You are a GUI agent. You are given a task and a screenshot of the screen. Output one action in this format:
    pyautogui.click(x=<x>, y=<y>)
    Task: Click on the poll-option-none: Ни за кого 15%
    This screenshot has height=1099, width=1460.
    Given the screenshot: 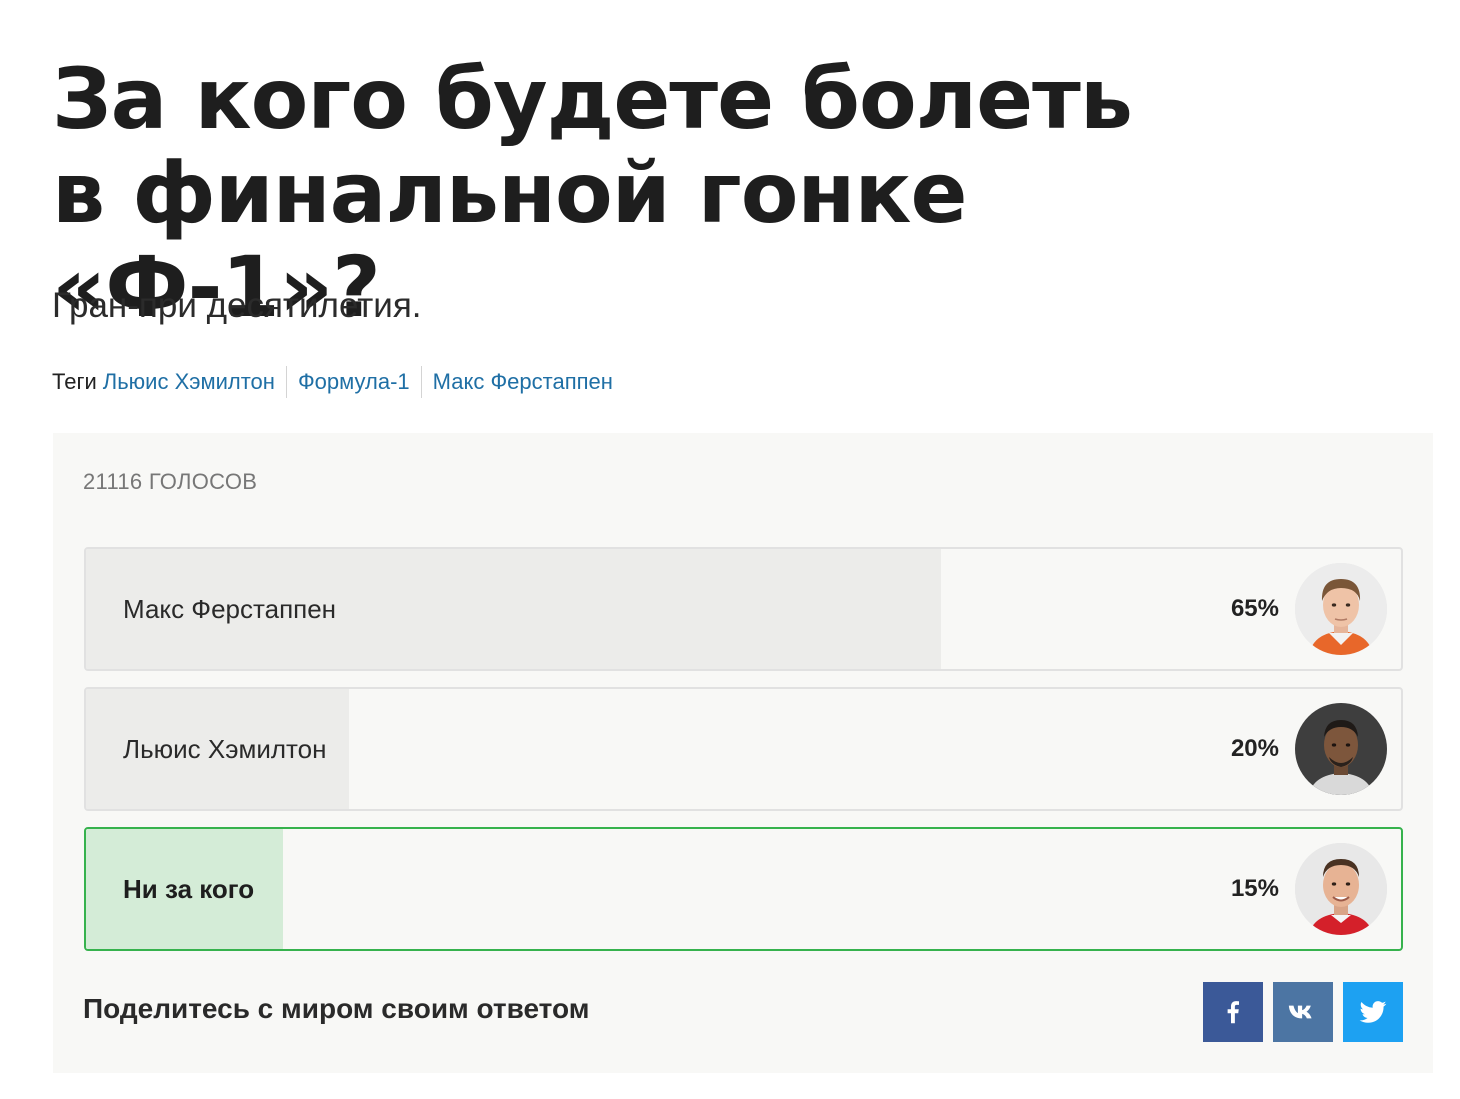 What is the action you would take?
    pyautogui.click(x=743, y=889)
    